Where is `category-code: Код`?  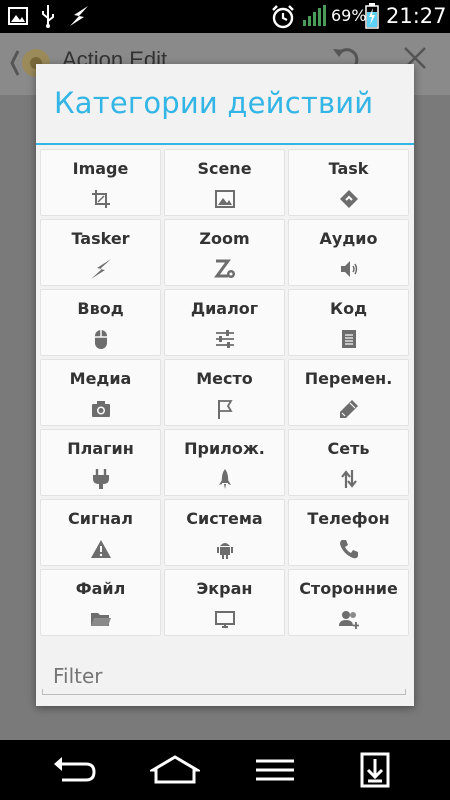
category-code: Код is located at coordinates (348, 322).